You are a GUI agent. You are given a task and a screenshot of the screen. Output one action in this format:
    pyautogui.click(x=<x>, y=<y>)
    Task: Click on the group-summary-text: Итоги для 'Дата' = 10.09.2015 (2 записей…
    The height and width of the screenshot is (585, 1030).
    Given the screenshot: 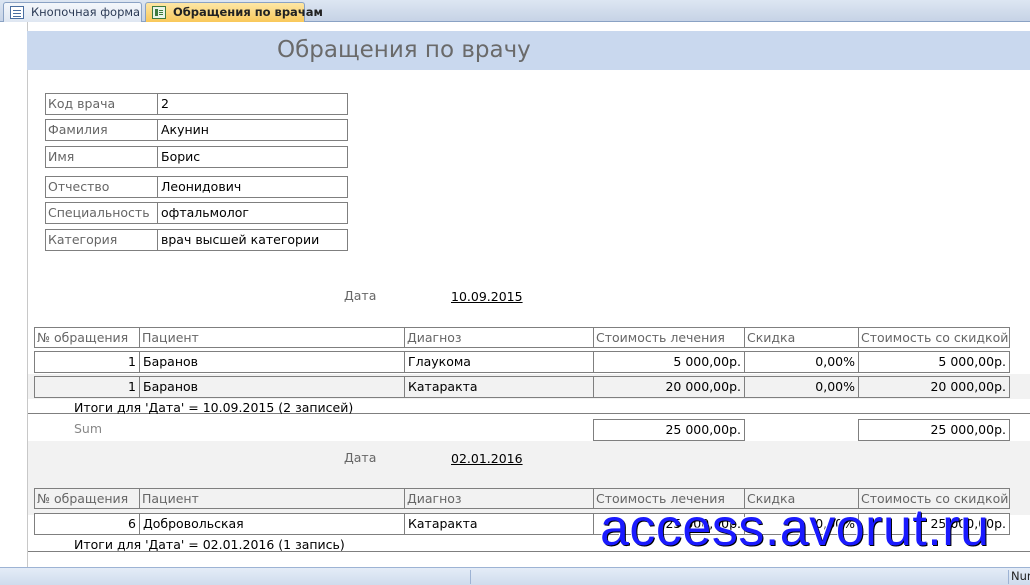 What is the action you would take?
    pyautogui.click(x=214, y=407)
    